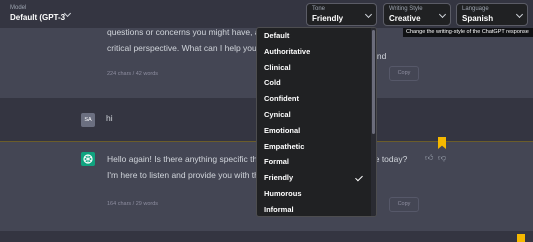  Describe the element at coordinates (316, 147) in the screenshot. I see `tone-option-empathetic: Empathetic` at that location.